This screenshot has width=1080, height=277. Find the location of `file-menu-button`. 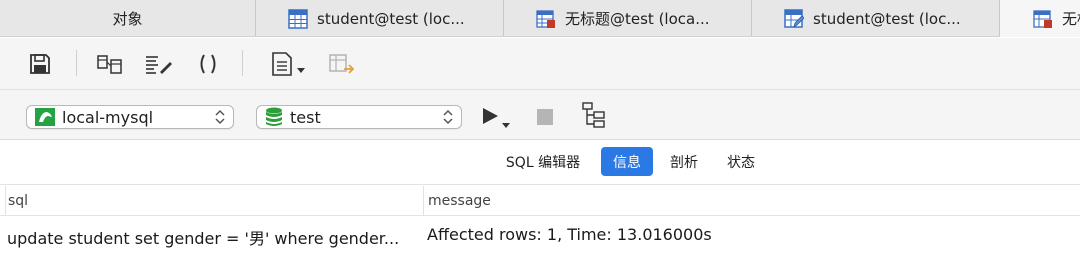

file-menu-button is located at coordinates (288, 64).